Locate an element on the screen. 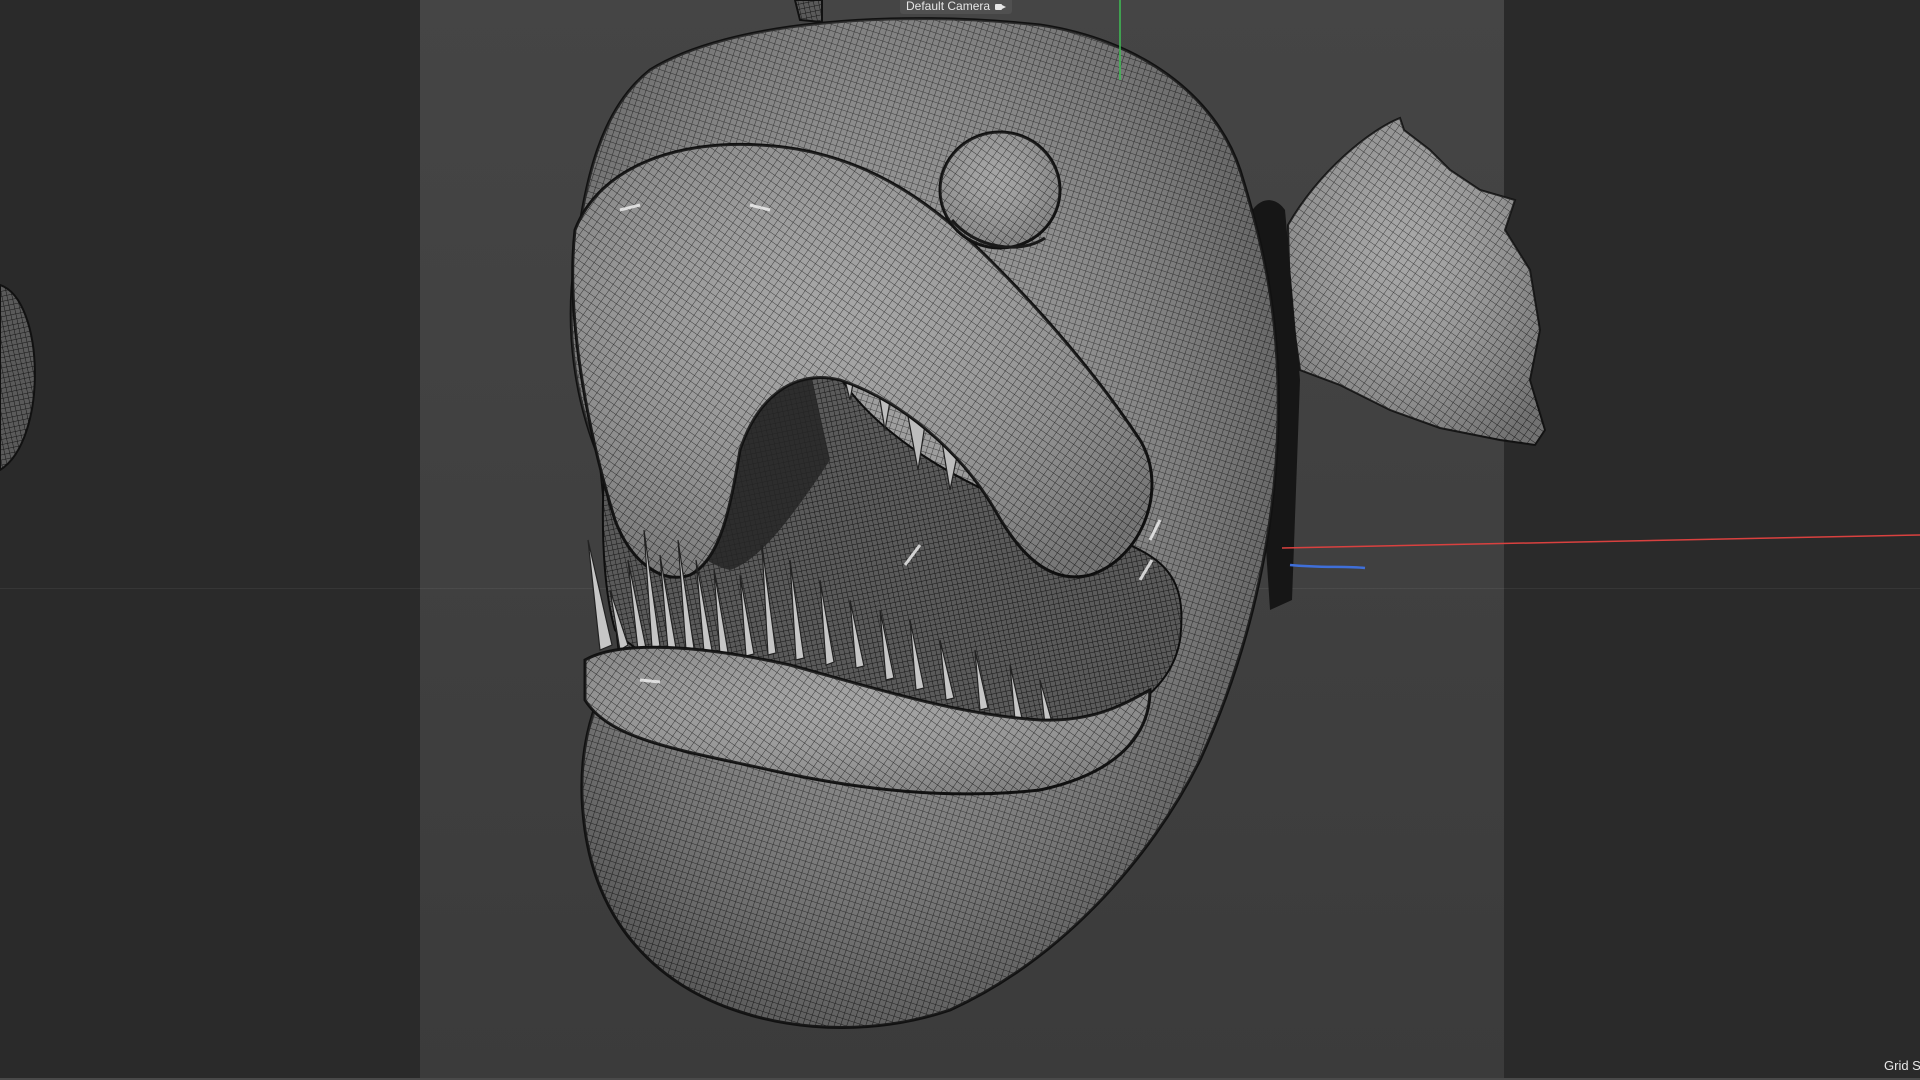  eye is located at coordinates (1000, 190).